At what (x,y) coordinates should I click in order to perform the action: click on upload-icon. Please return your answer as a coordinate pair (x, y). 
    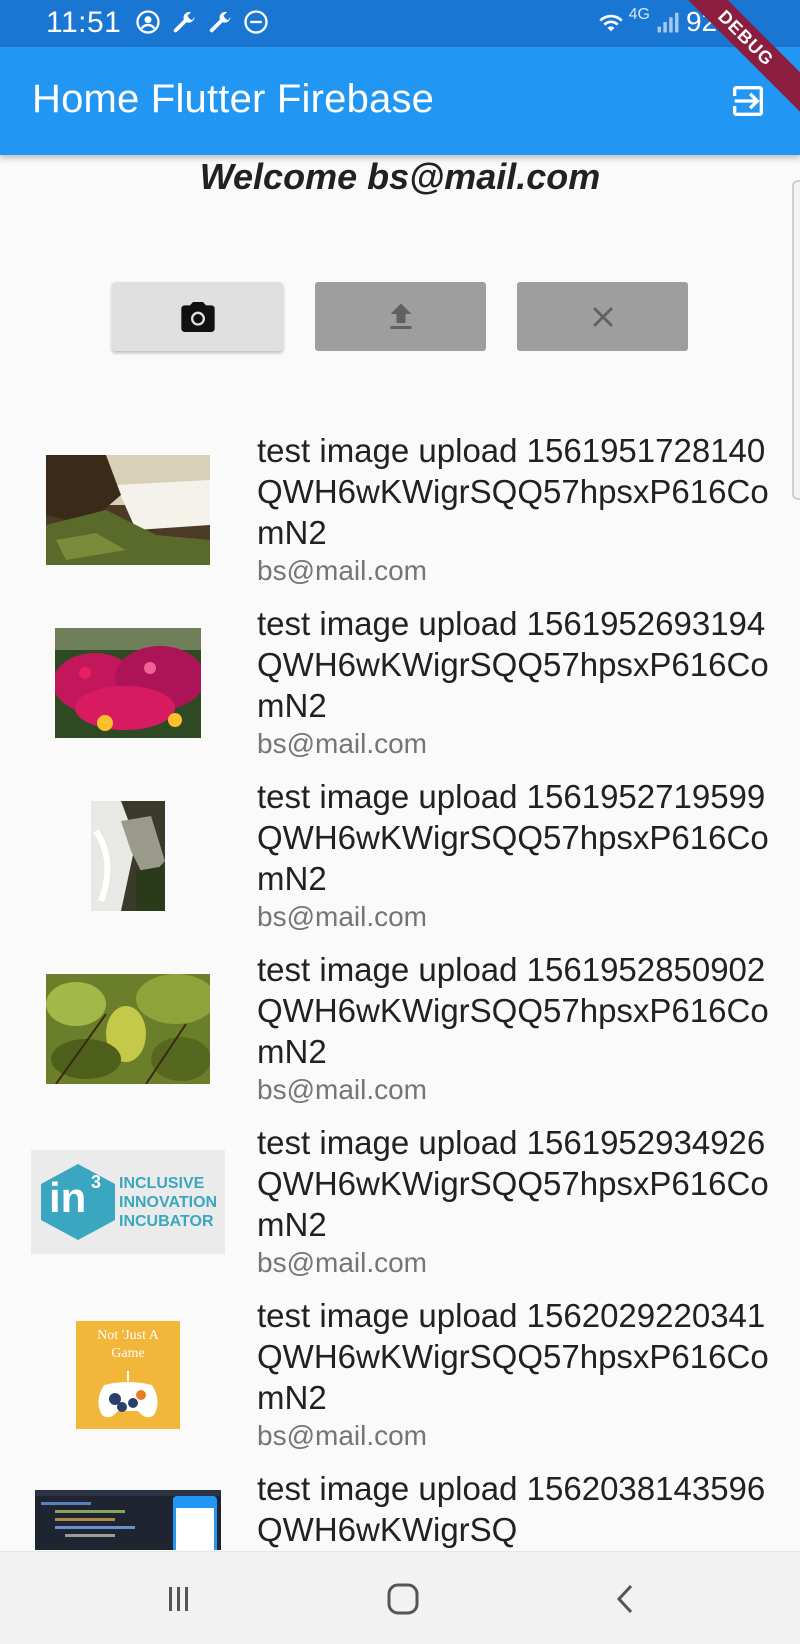
    Looking at the image, I should click on (400, 316).